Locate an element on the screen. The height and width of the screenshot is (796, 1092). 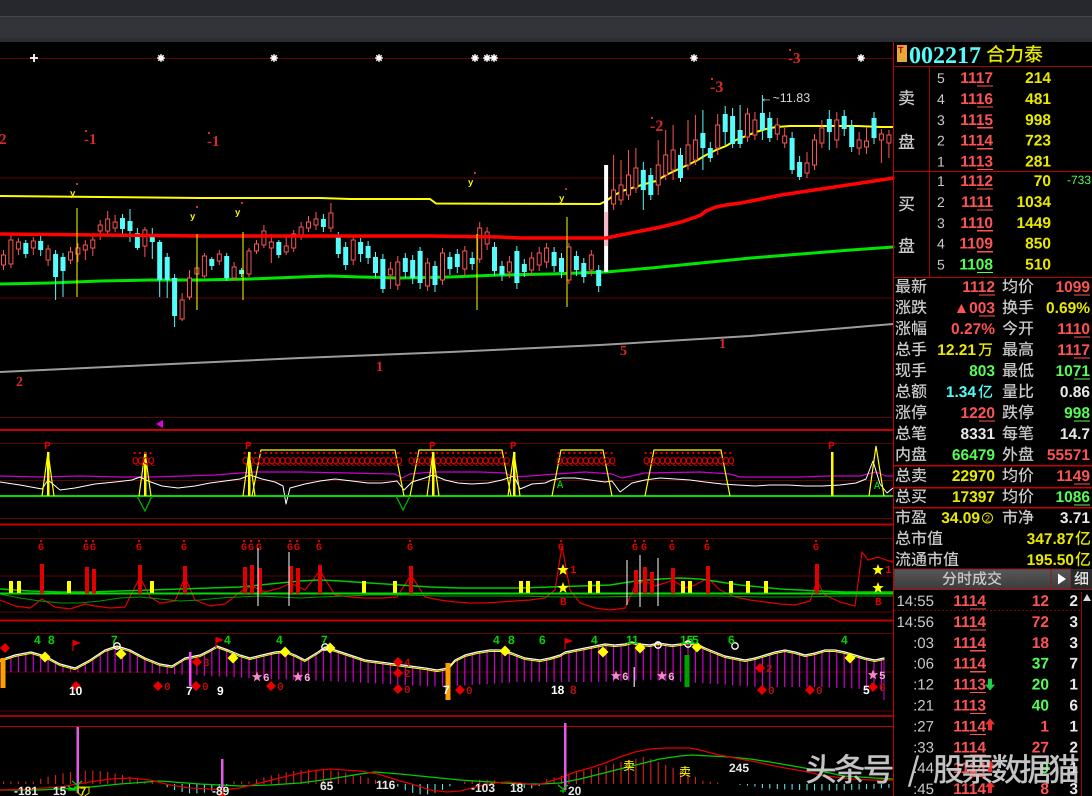
svg-text: 12 is located at coordinates (1040, 601).